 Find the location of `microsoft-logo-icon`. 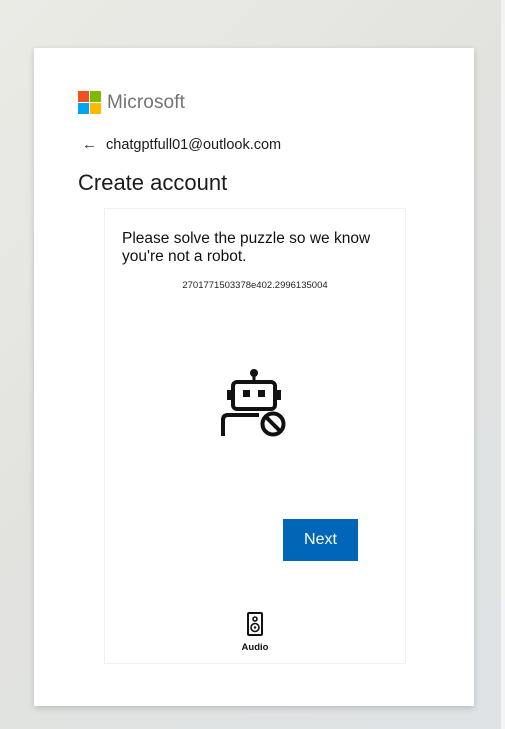

microsoft-logo-icon is located at coordinates (89, 102).